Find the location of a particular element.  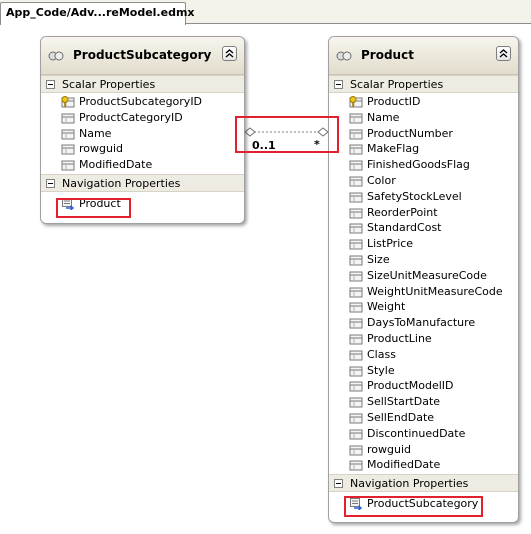

scalar-property-item: ProductSubcategoryID is located at coordinates (142, 102).